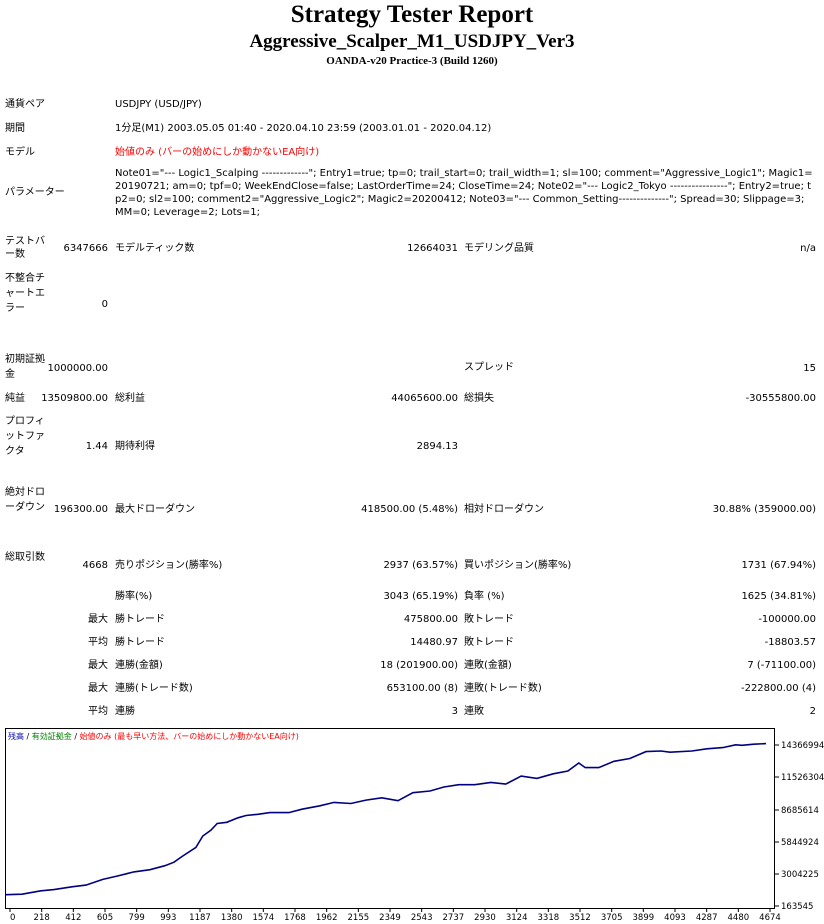 The image size is (824, 924). Describe the element at coordinates (137, 918) in the screenshot. I see `x-tick-label: 799` at that location.